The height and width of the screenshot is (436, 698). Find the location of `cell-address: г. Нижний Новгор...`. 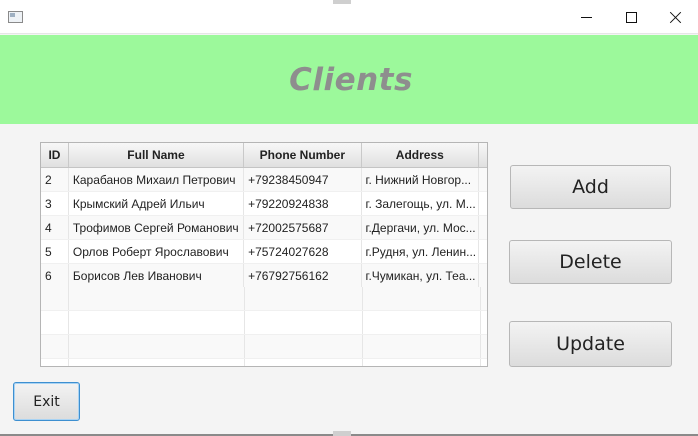

cell-address: г. Нижний Новгор... is located at coordinates (421, 179).